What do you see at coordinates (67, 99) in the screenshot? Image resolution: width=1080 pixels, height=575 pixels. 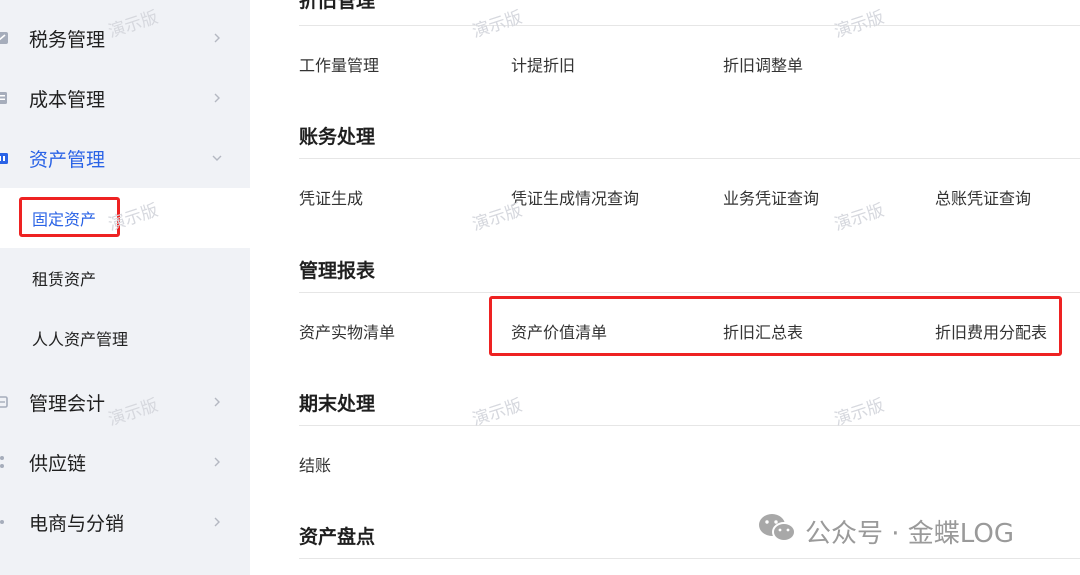 I see `sidebar-item-label: 成本管理` at bounding box center [67, 99].